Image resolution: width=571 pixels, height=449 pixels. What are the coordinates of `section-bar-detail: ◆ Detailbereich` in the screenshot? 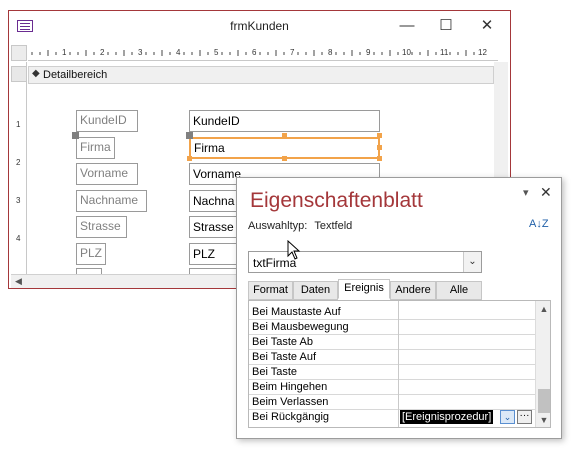 It's located at (261, 75).